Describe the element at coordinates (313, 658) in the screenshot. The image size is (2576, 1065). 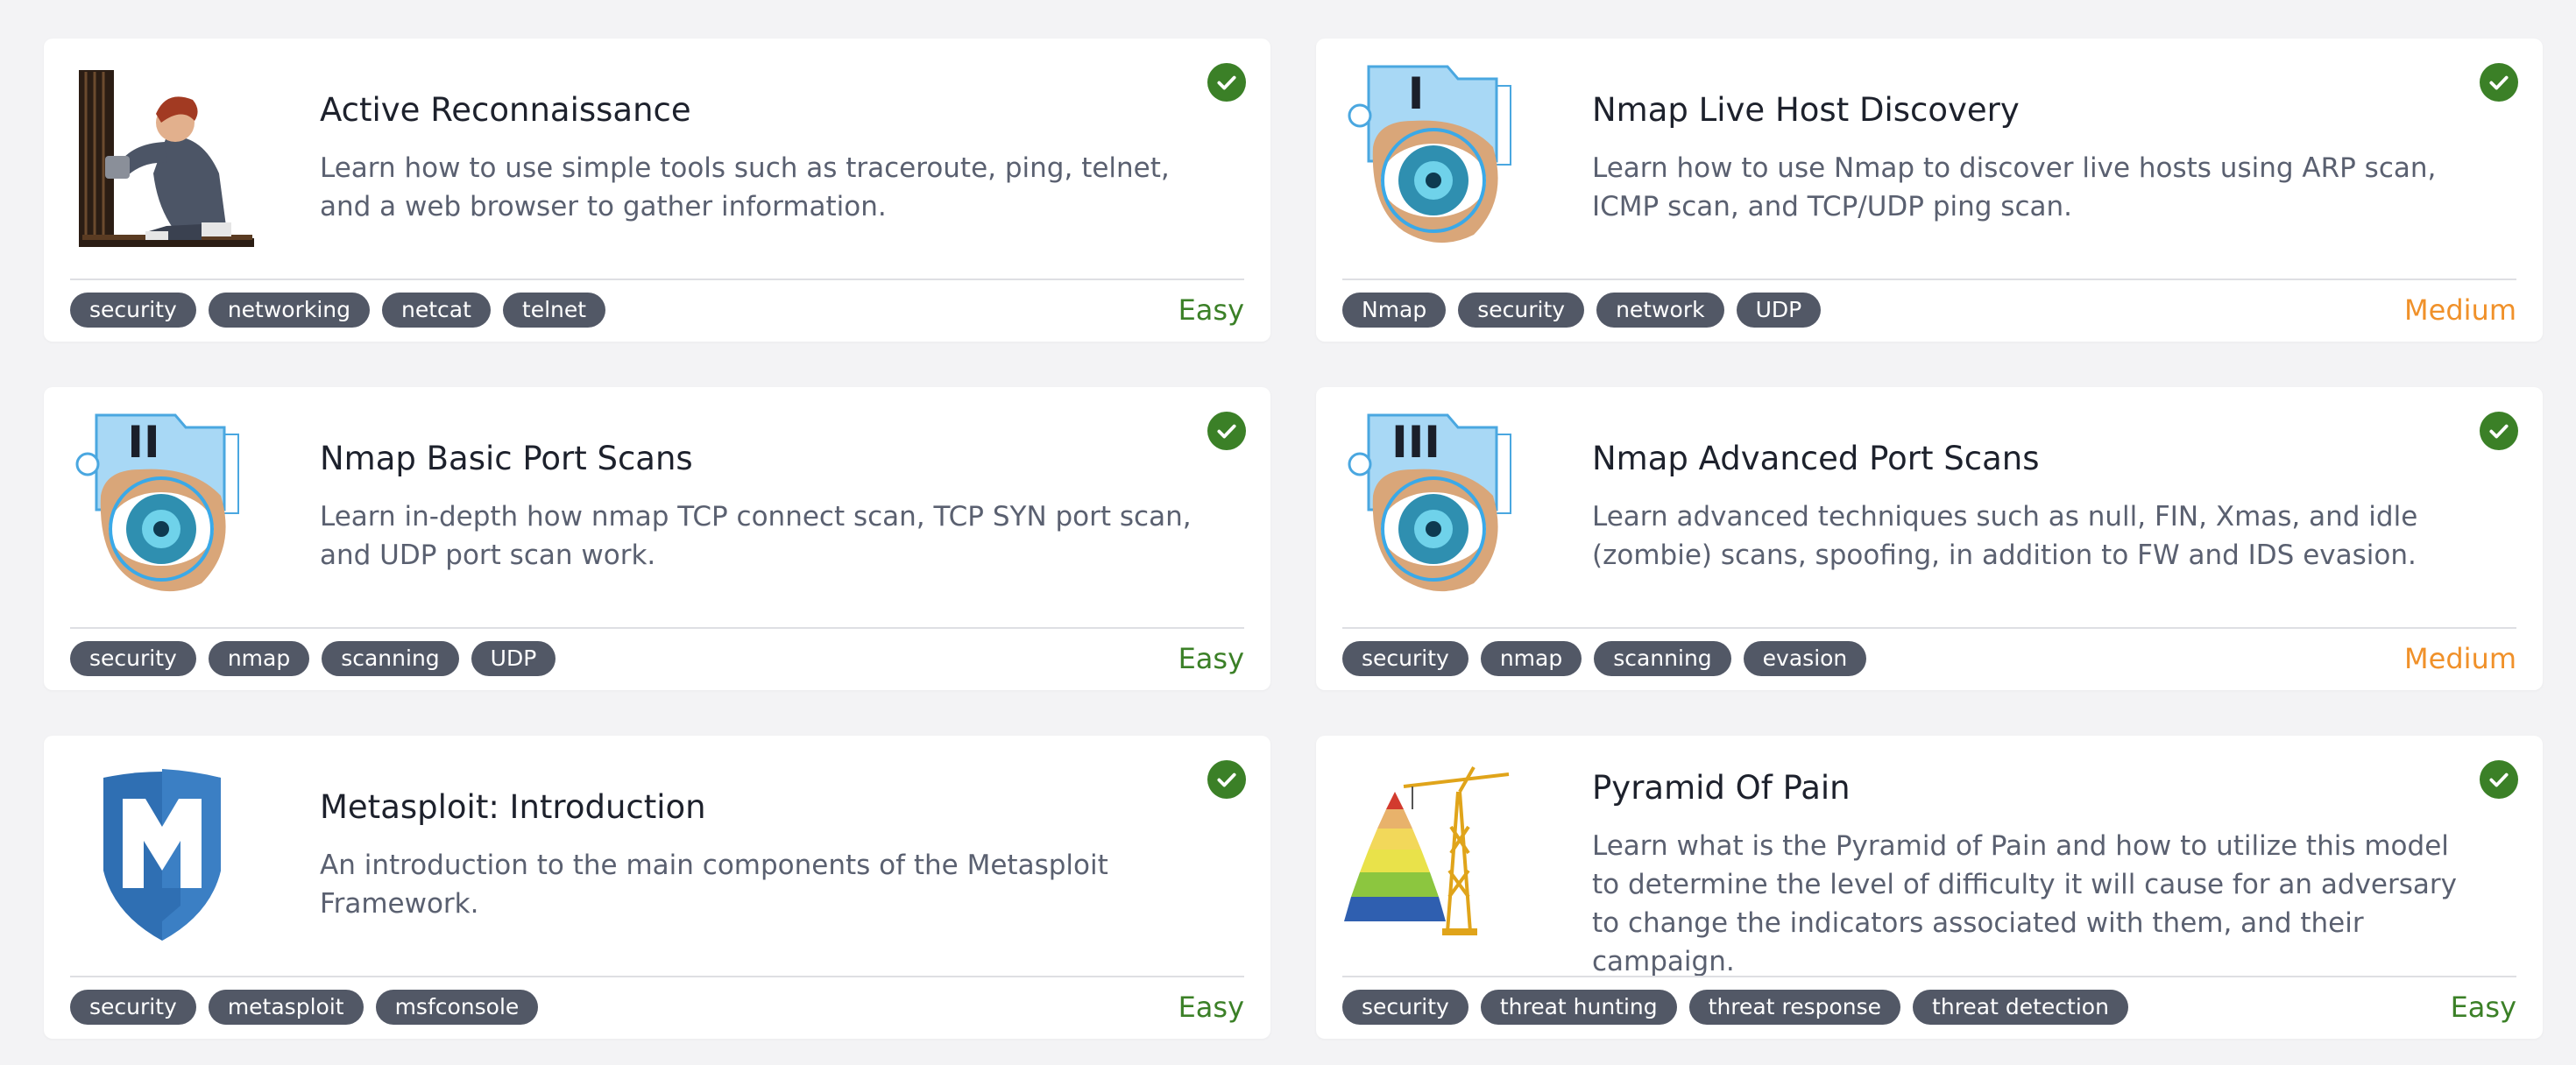
I see `tag-list: security nmap scanning UDP` at that location.